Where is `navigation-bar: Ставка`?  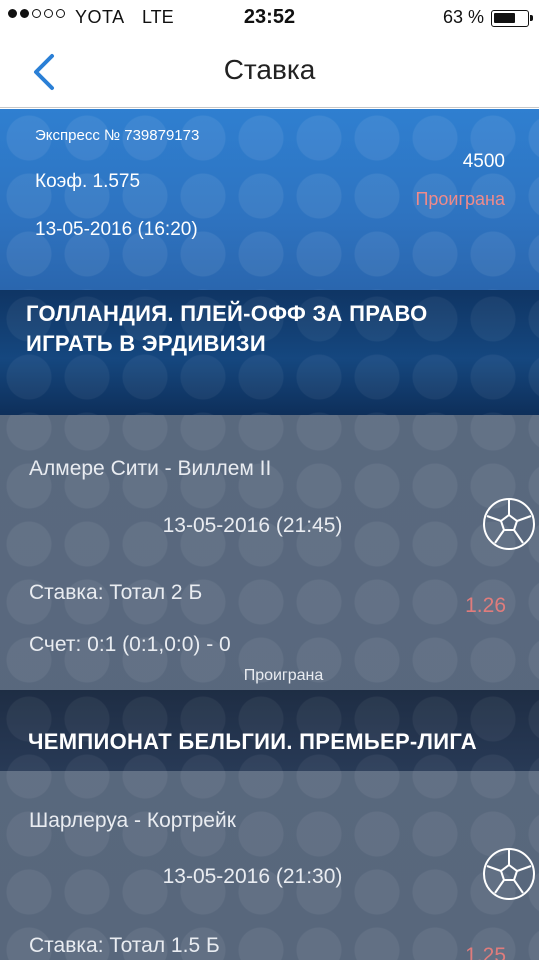
navigation-bar: Ставка is located at coordinates (269, 72).